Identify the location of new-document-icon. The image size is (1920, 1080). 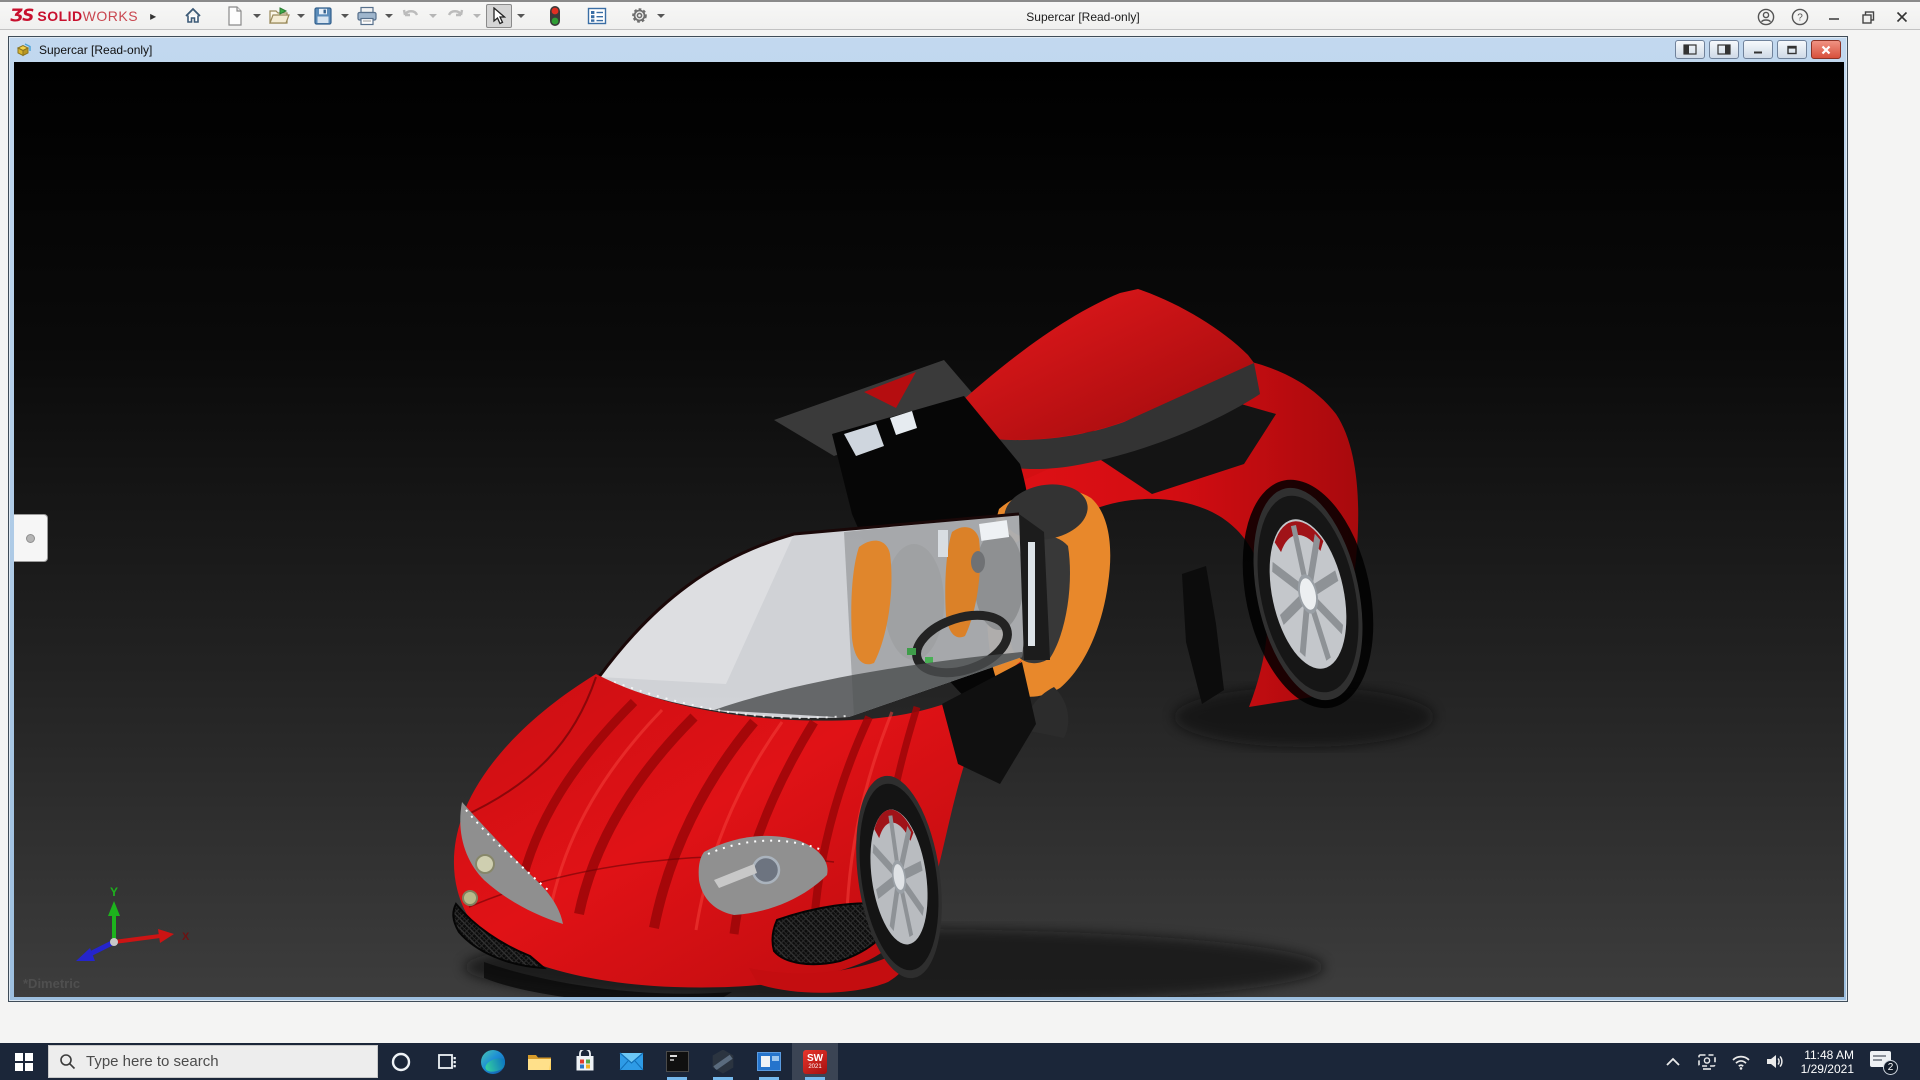
(235, 15).